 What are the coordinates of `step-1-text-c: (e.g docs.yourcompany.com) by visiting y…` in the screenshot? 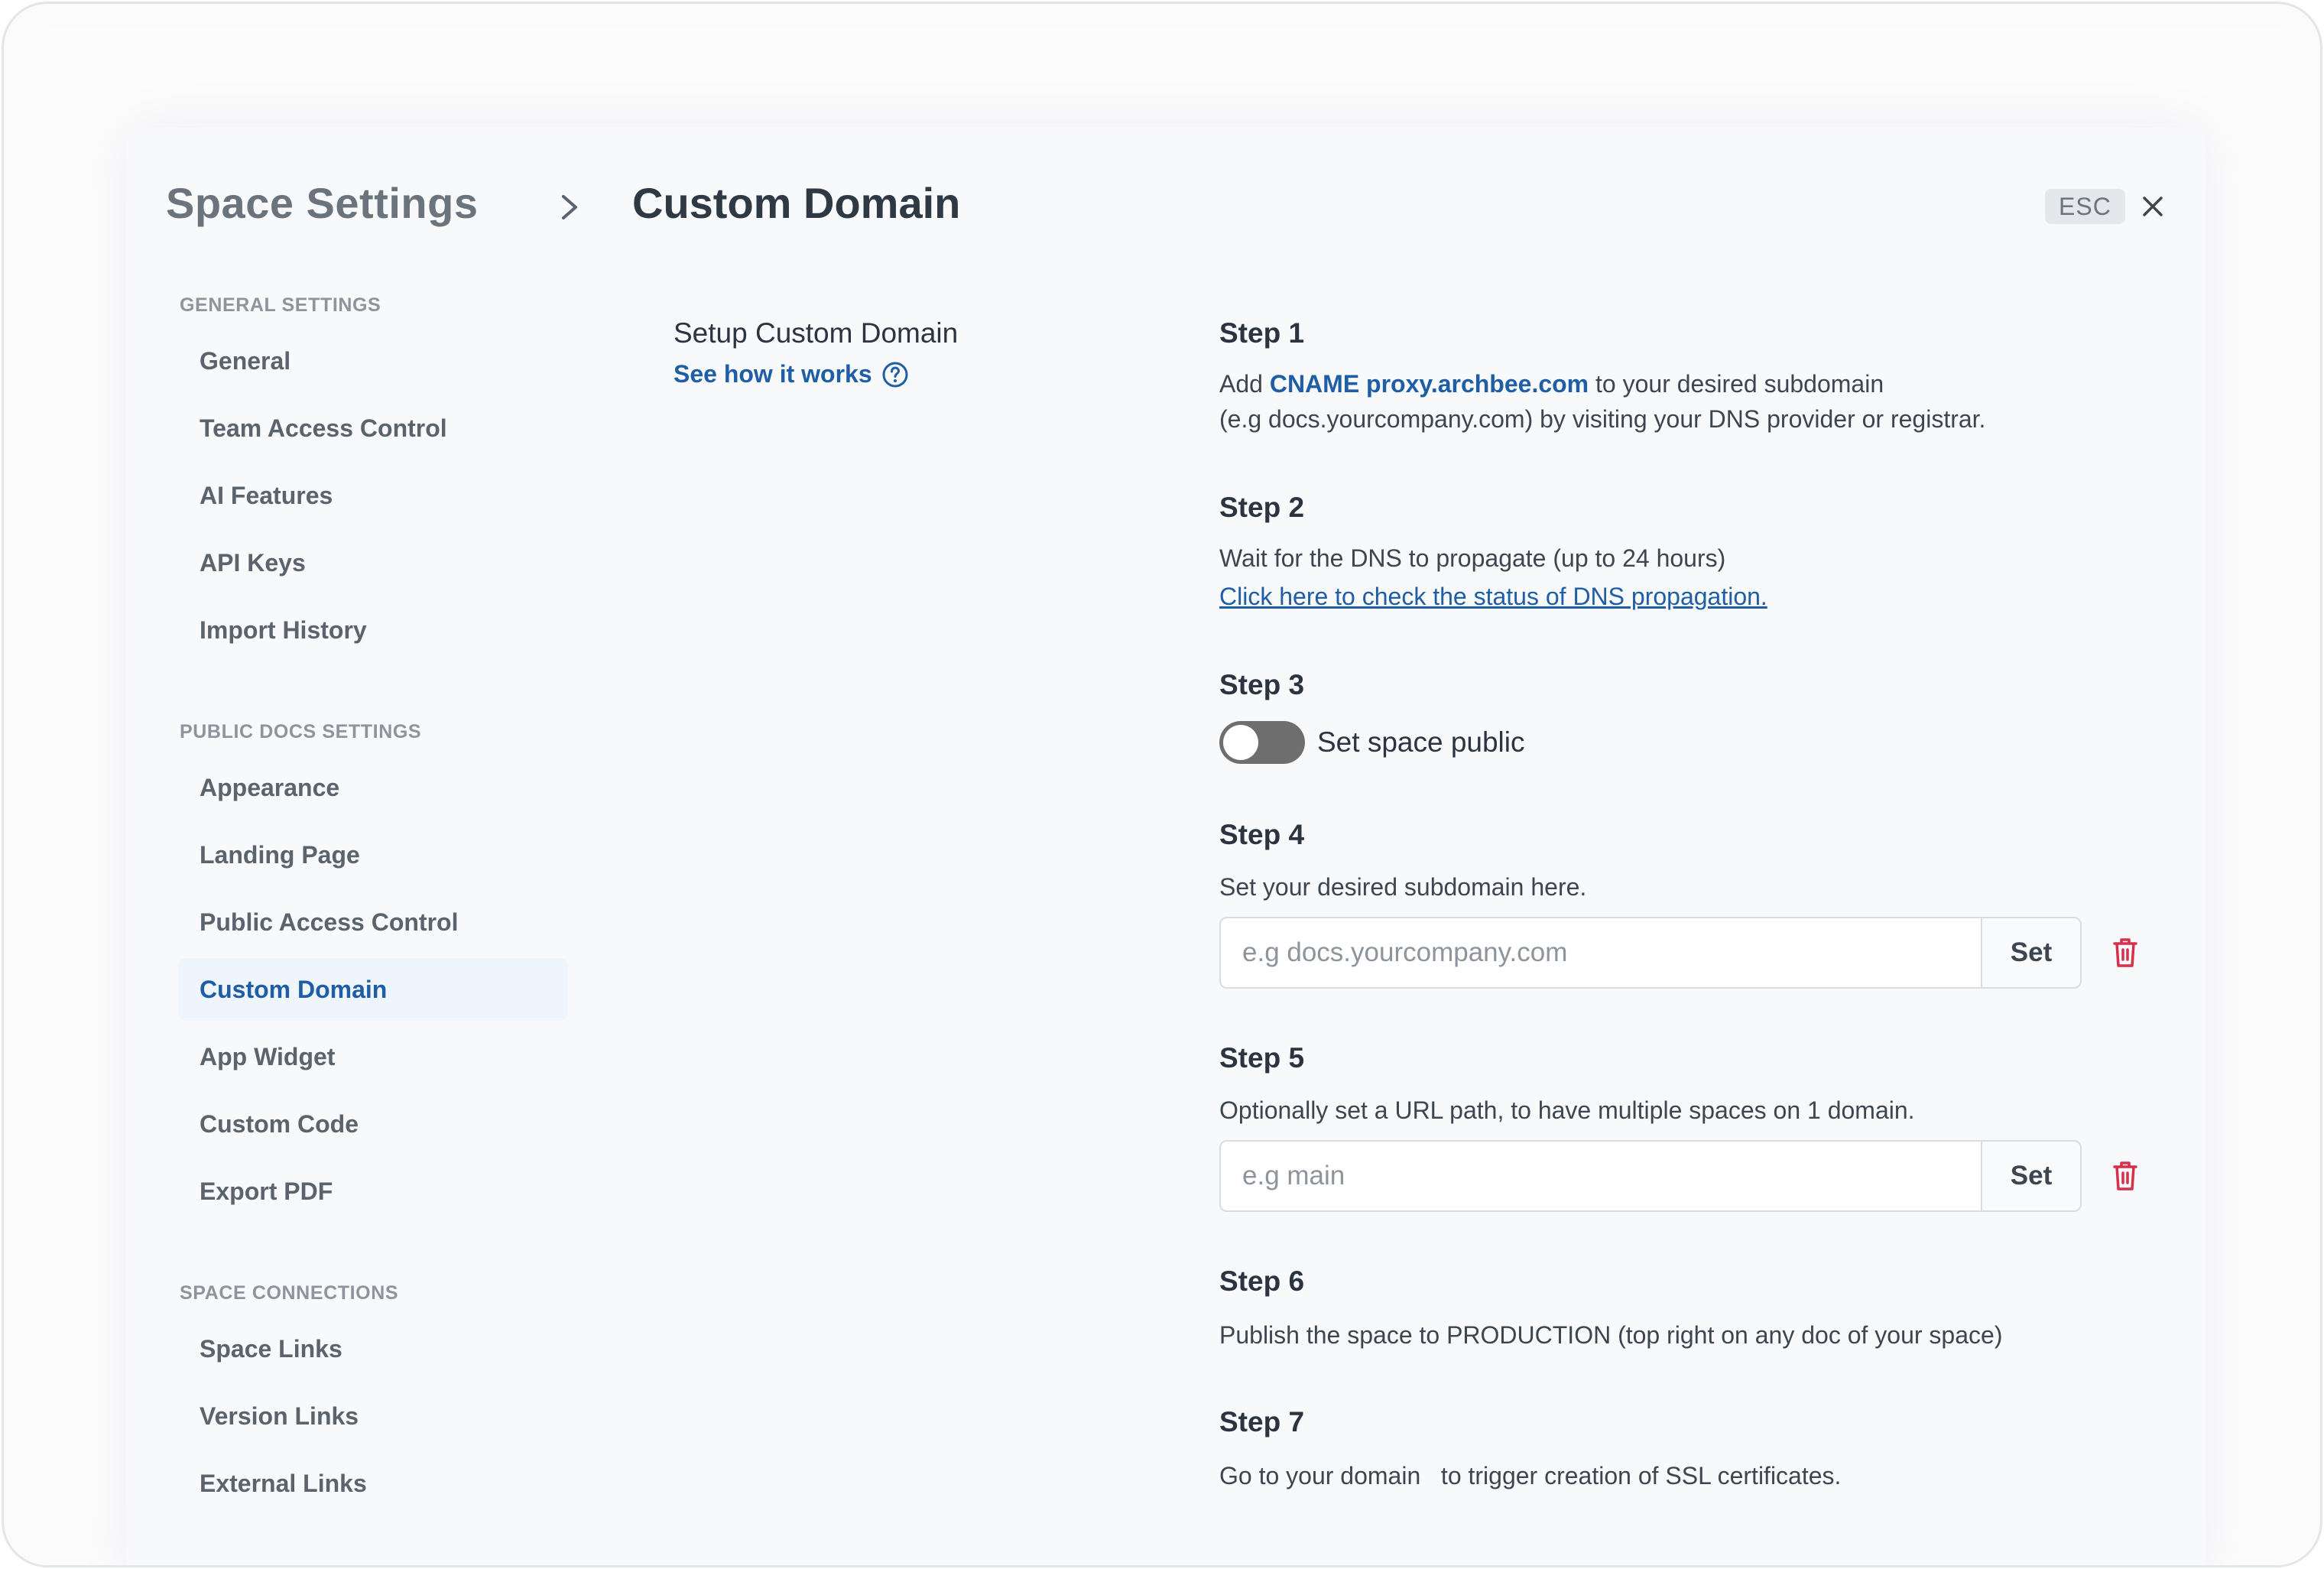 It's located at (1603, 419).